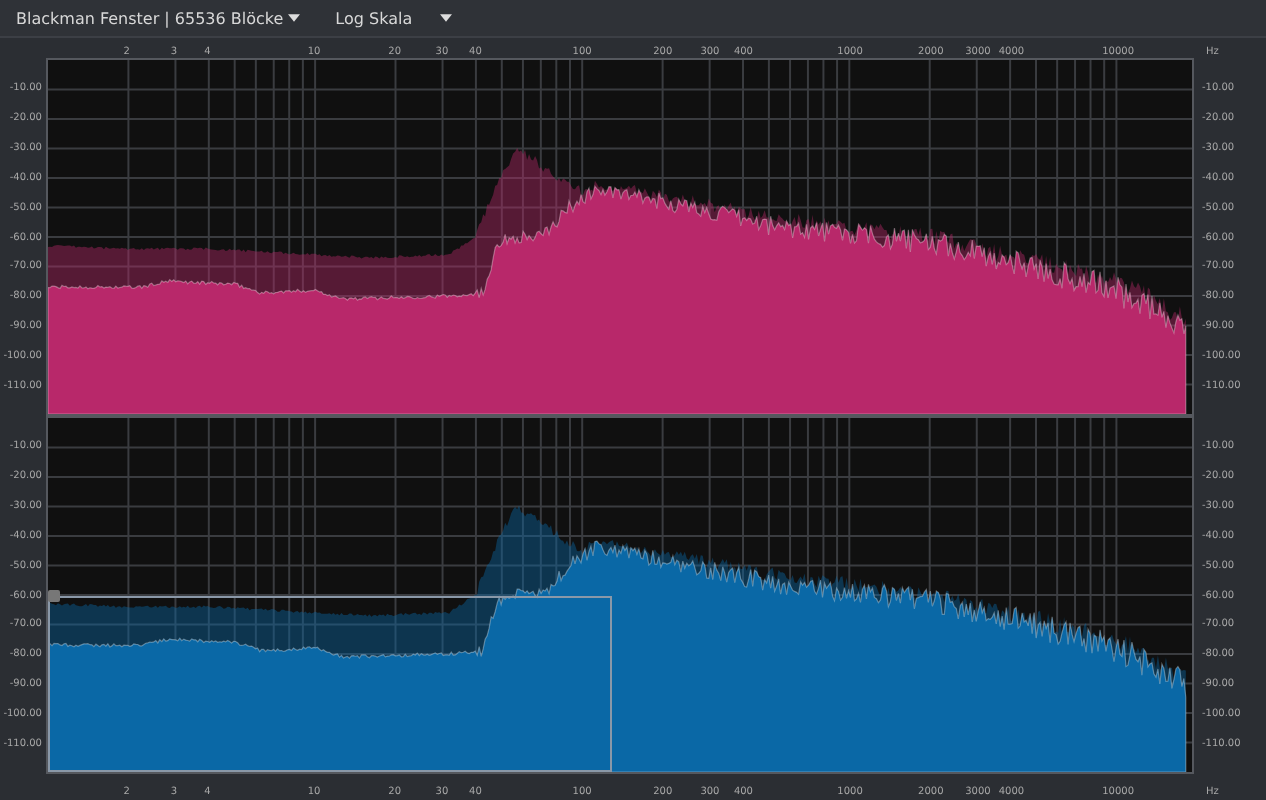  I want to click on selection-rectangle, so click(330, 683).